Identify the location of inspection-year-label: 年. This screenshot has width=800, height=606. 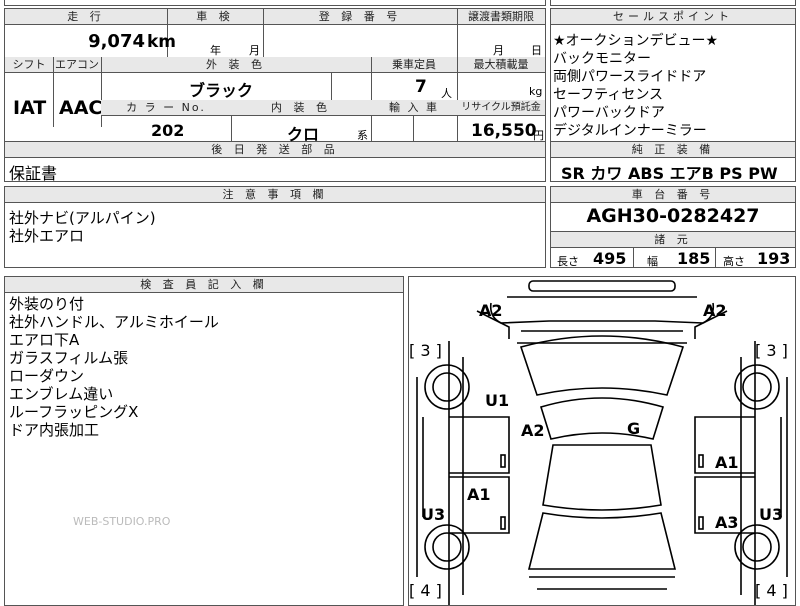
(215, 50).